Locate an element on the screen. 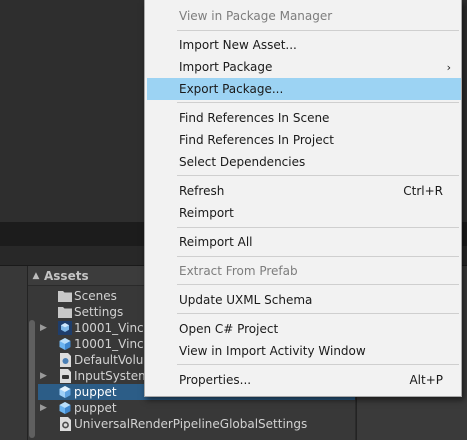 This screenshot has width=467, height=440. settings-asset-icon is located at coordinates (65, 424).